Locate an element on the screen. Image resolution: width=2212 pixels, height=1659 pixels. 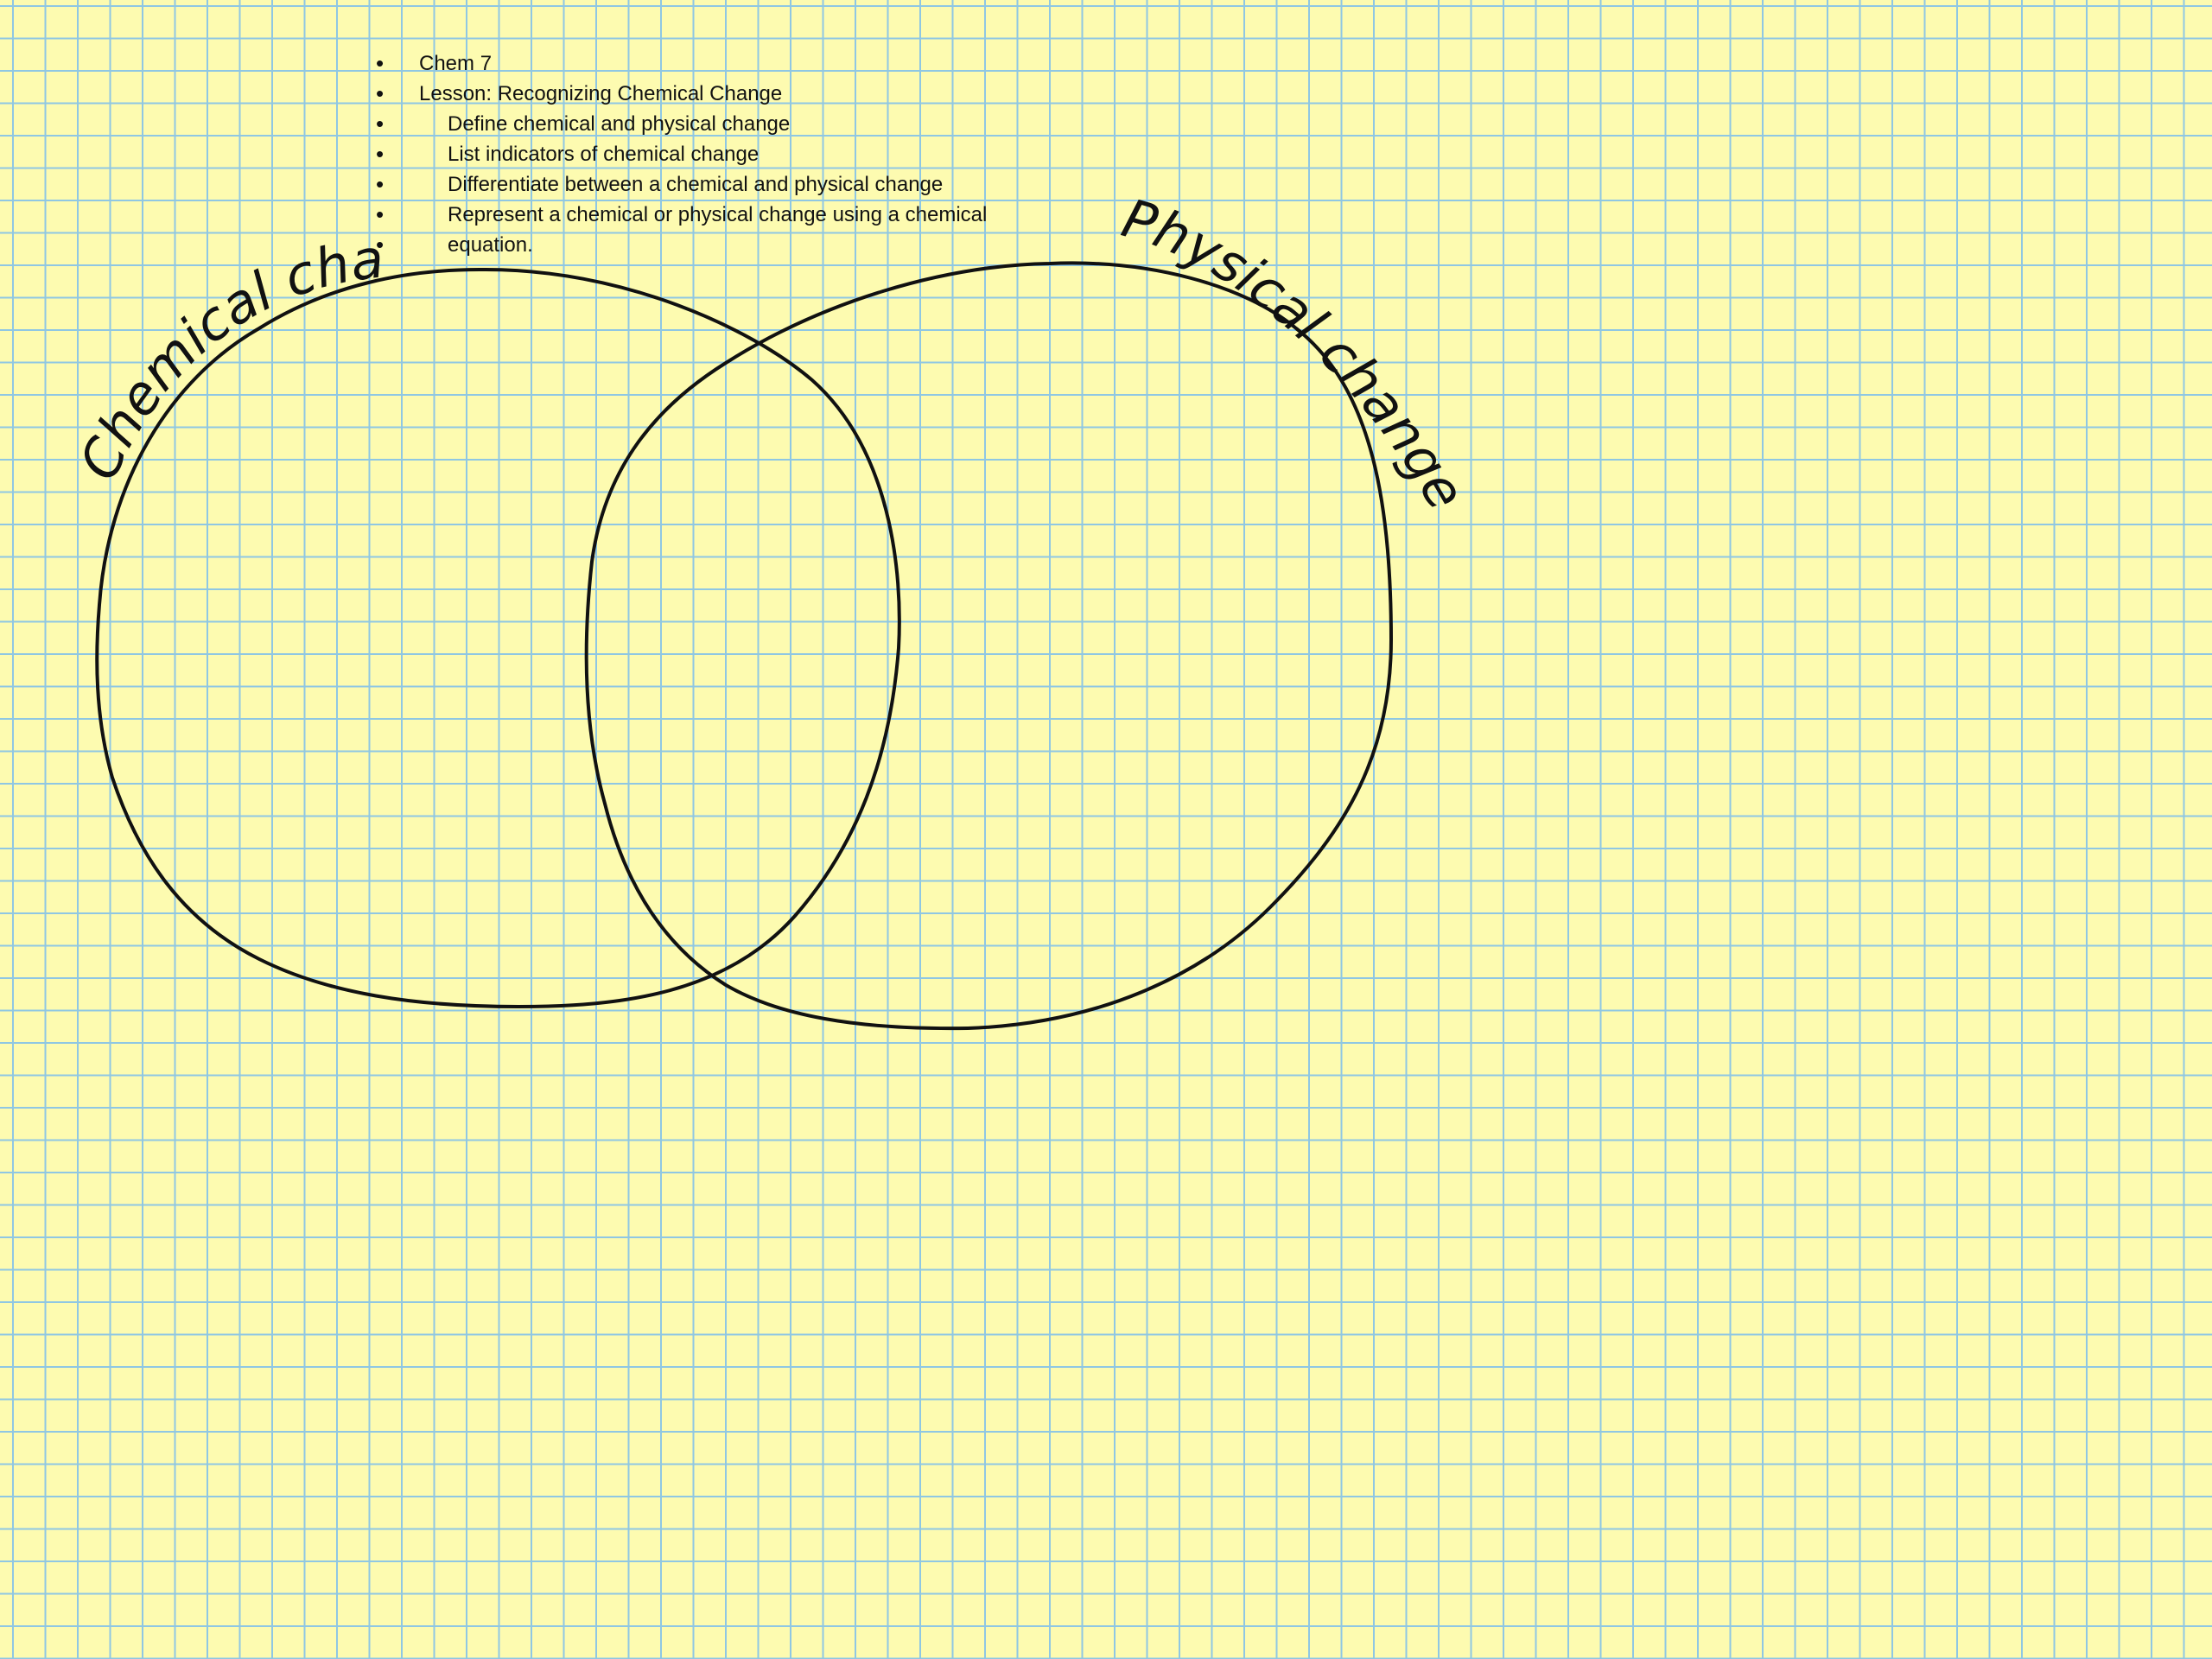
chemical-change-label: Chemical change is located at coordinates (193, 244).